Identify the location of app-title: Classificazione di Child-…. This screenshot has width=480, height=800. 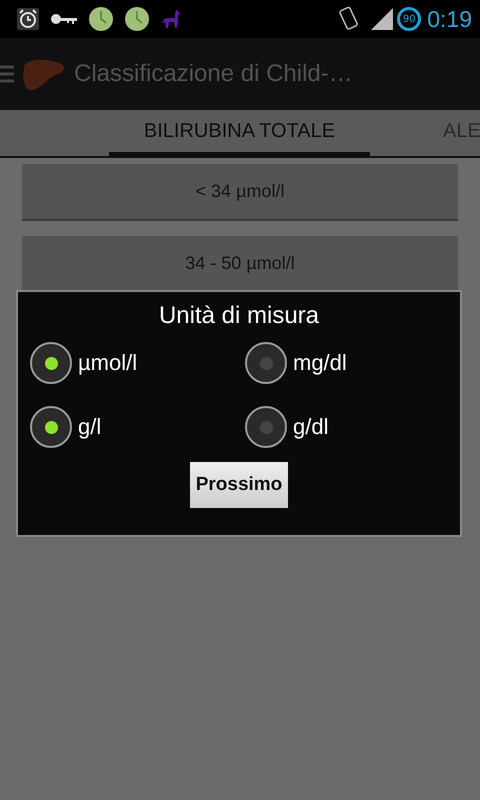
(213, 74).